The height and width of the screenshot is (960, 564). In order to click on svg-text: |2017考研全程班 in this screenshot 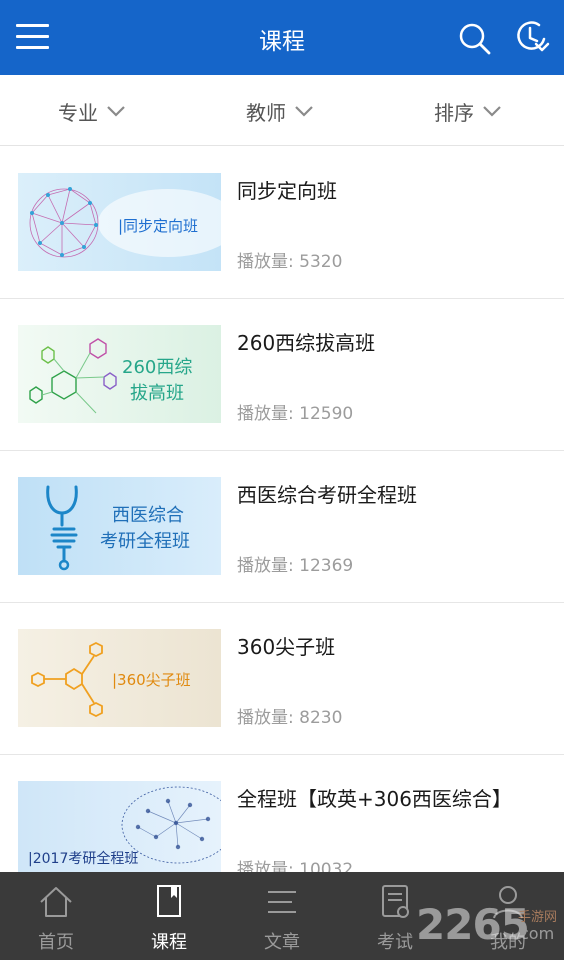, I will do `click(83, 858)`.